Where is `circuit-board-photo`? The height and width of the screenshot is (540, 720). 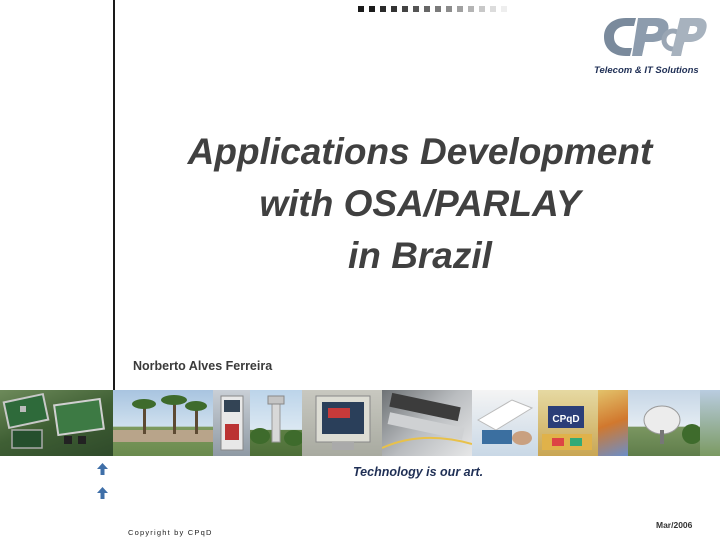
circuit-board-photo is located at coordinates (56, 423).